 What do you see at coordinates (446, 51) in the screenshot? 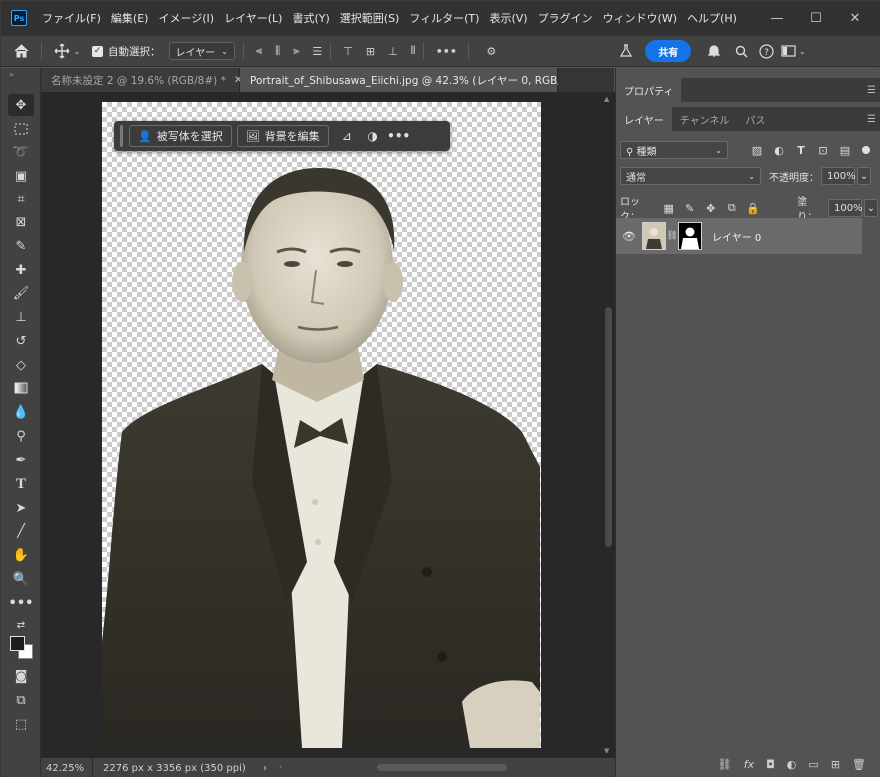
I see `more-options-button: •••` at bounding box center [446, 51].